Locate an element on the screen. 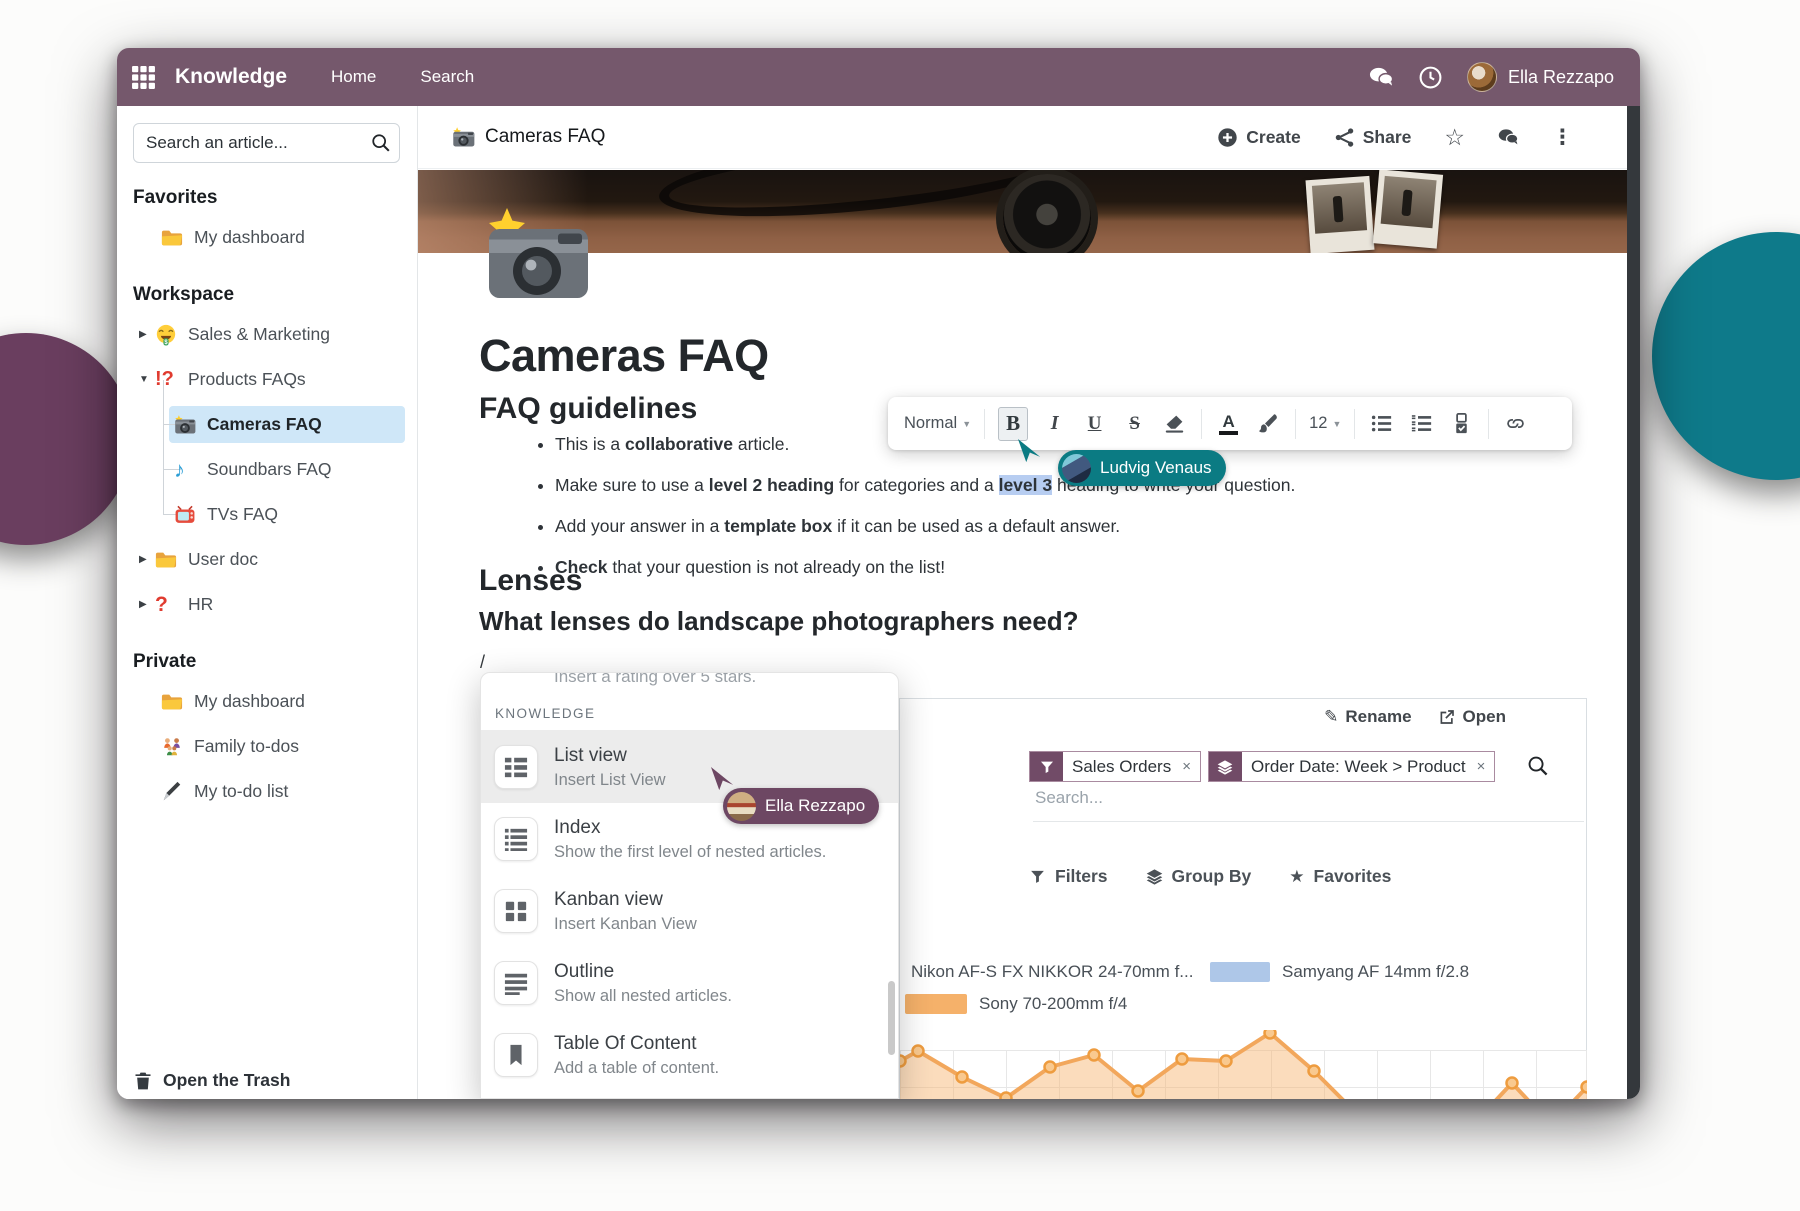  sidebar-item-tvs-faq: TVs FAQ is located at coordinates (267, 503).